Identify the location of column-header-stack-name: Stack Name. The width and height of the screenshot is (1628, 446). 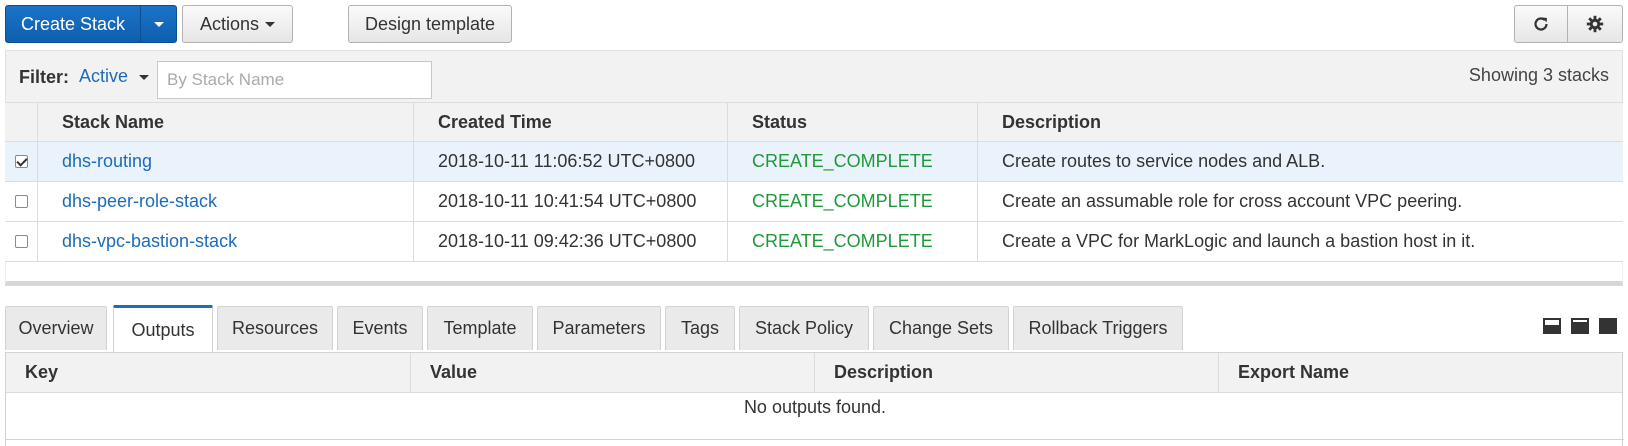
(225, 122).